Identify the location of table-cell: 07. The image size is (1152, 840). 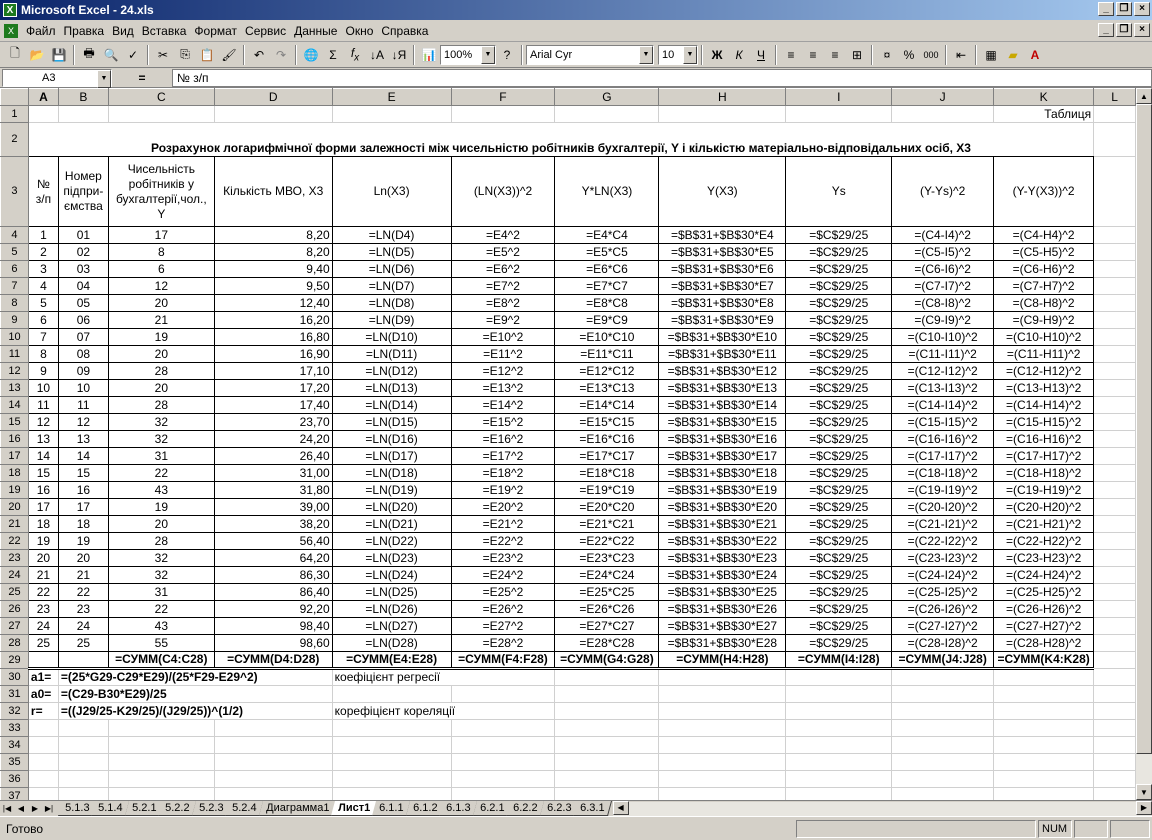
(83, 337).